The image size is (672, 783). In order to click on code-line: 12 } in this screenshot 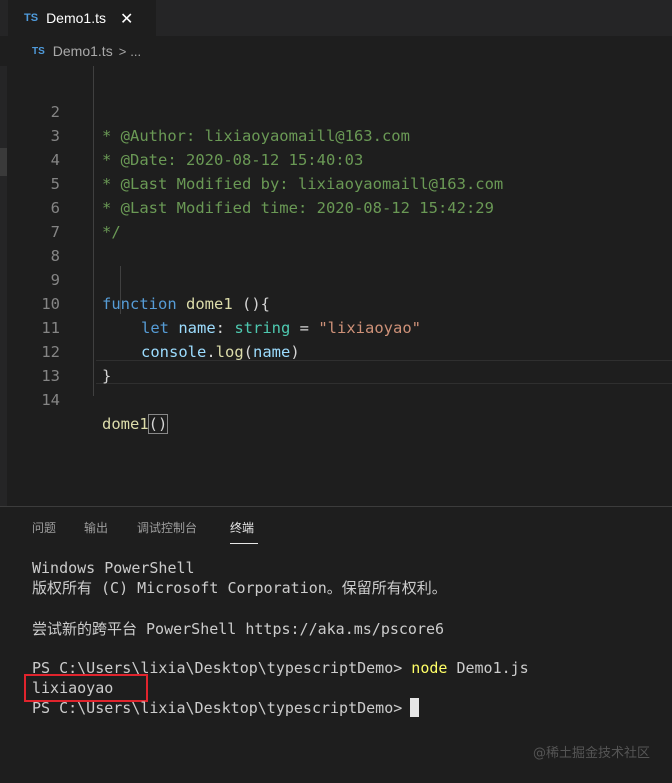, I will do `click(336, 350)`.